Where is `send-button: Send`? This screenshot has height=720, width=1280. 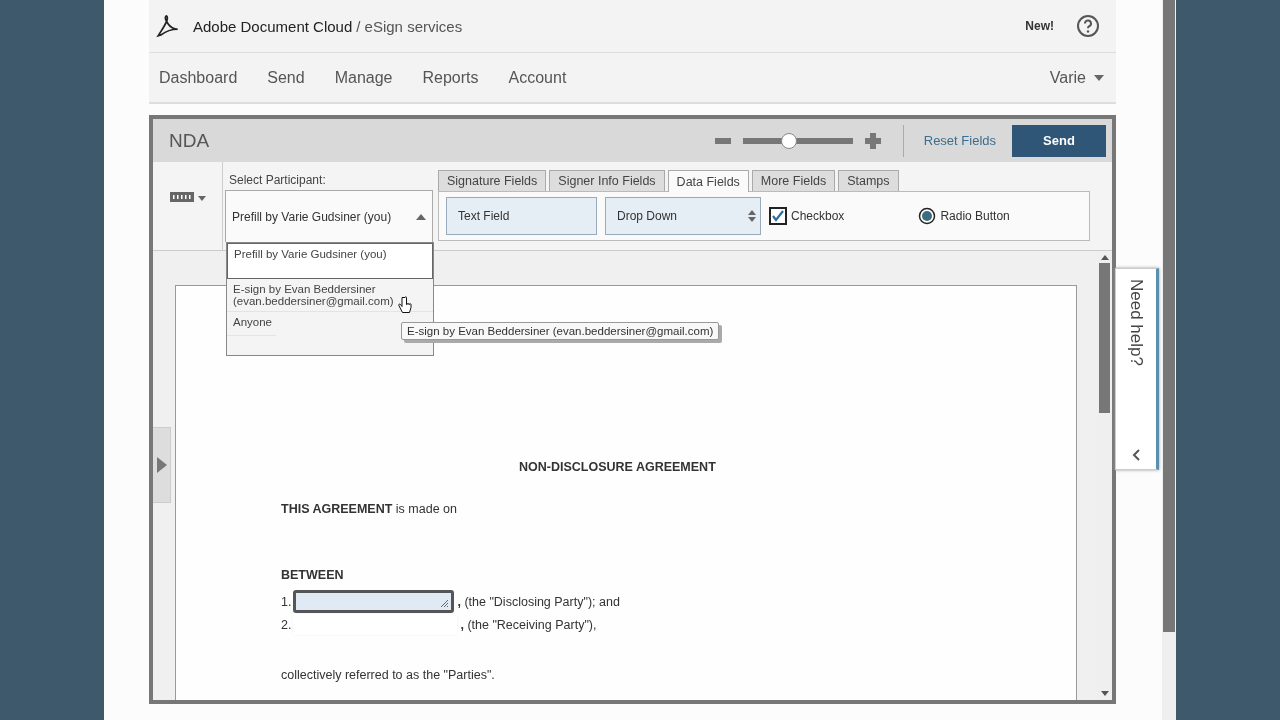 send-button: Send is located at coordinates (1059, 140).